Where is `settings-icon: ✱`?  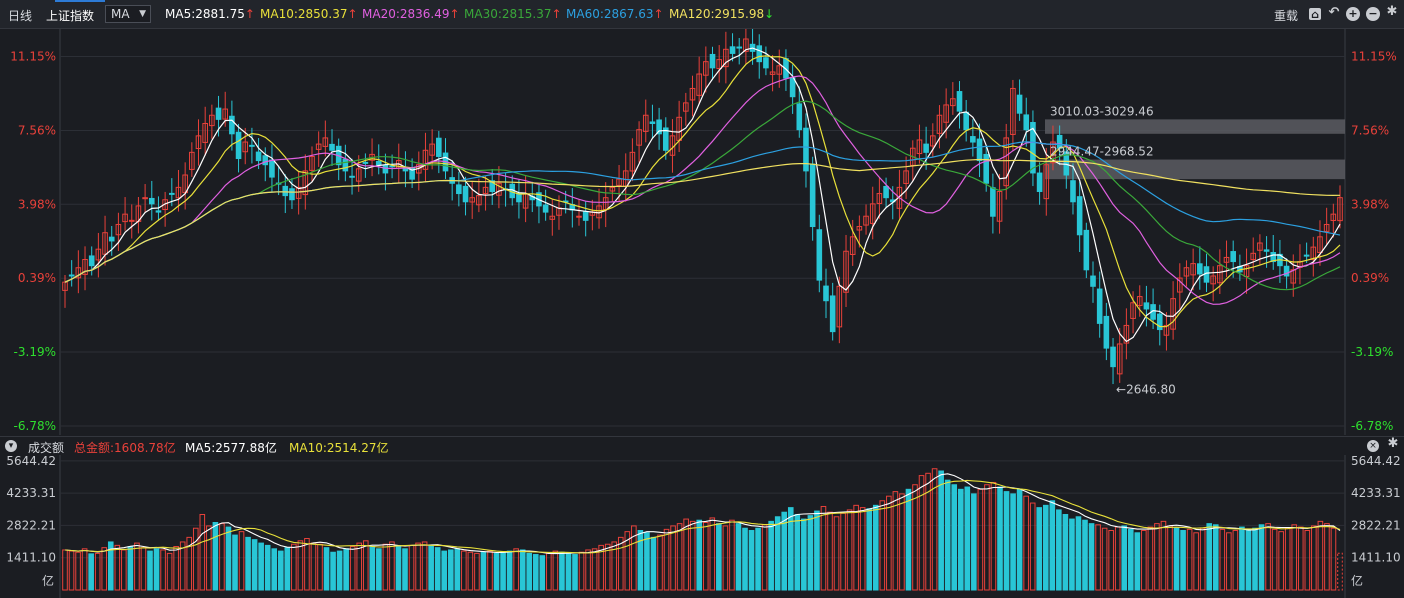
settings-icon: ✱ is located at coordinates (1392, 12).